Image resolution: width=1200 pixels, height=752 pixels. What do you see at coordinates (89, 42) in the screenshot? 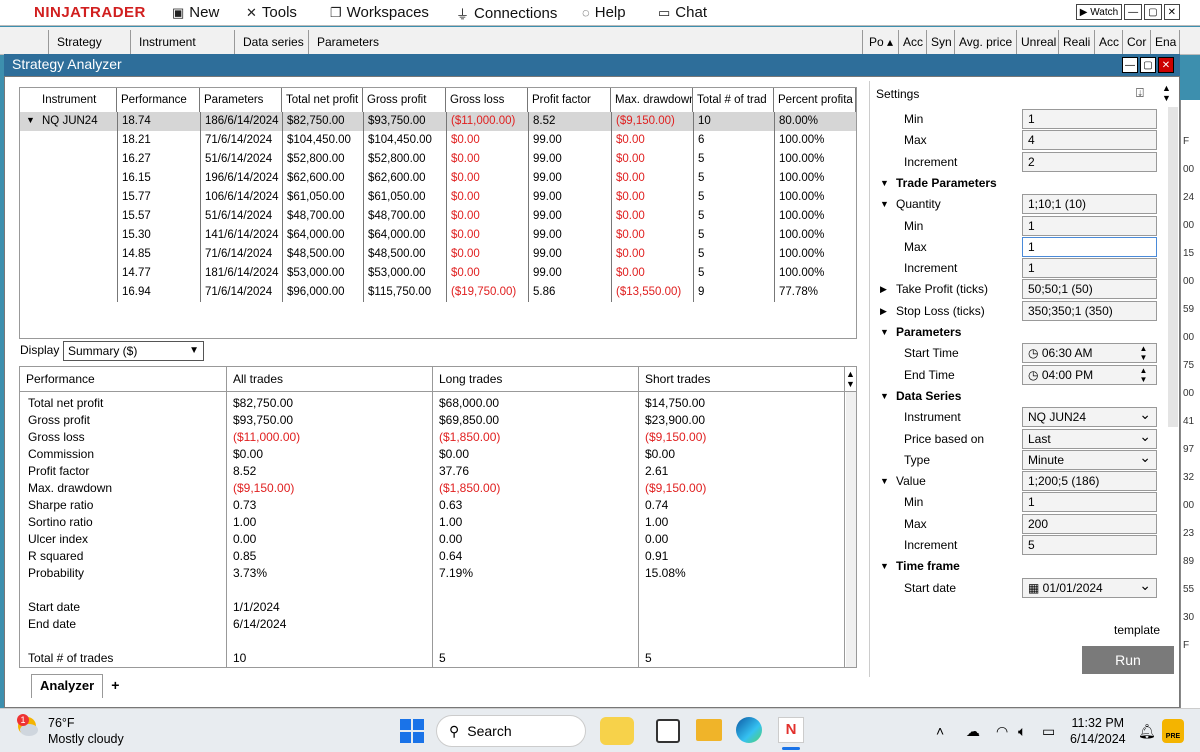
I see `column-strategy: Strategy` at bounding box center [89, 42].